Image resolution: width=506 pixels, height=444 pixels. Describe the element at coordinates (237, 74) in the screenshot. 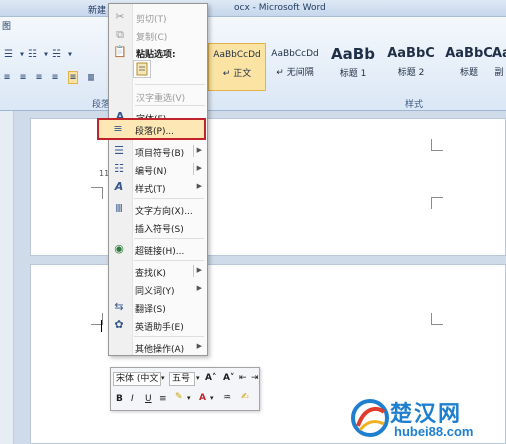

I see `style-name: ↵ 正文` at that location.